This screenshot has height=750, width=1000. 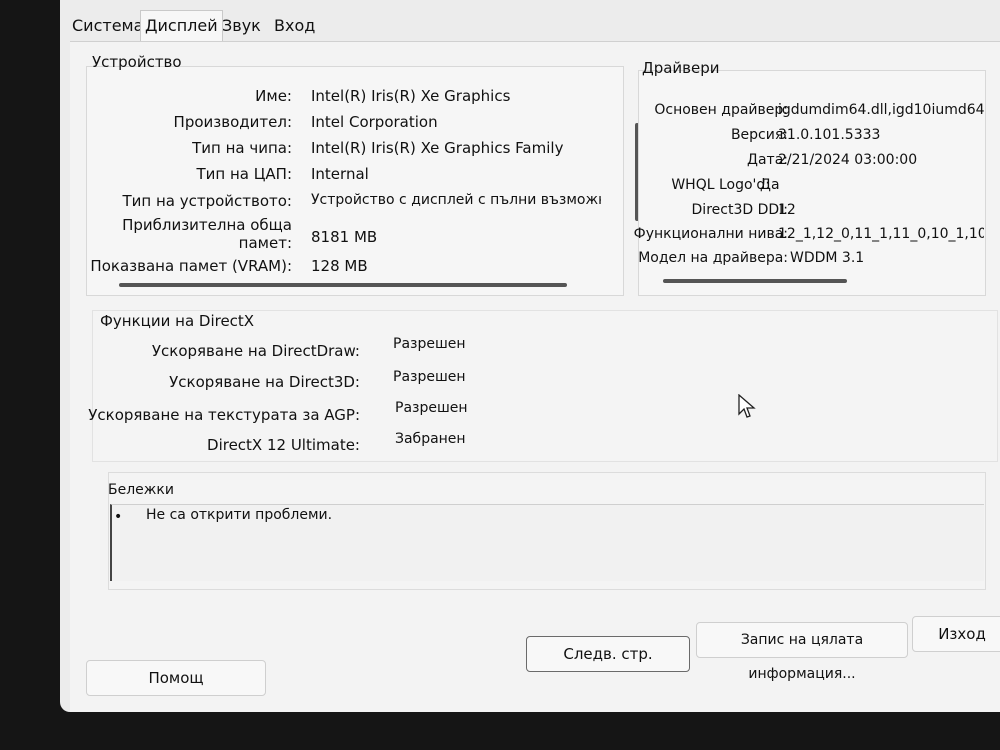 What do you see at coordinates (720, 185) in the screenshot?
I see `whql-label: WHQL Logo'd:` at bounding box center [720, 185].